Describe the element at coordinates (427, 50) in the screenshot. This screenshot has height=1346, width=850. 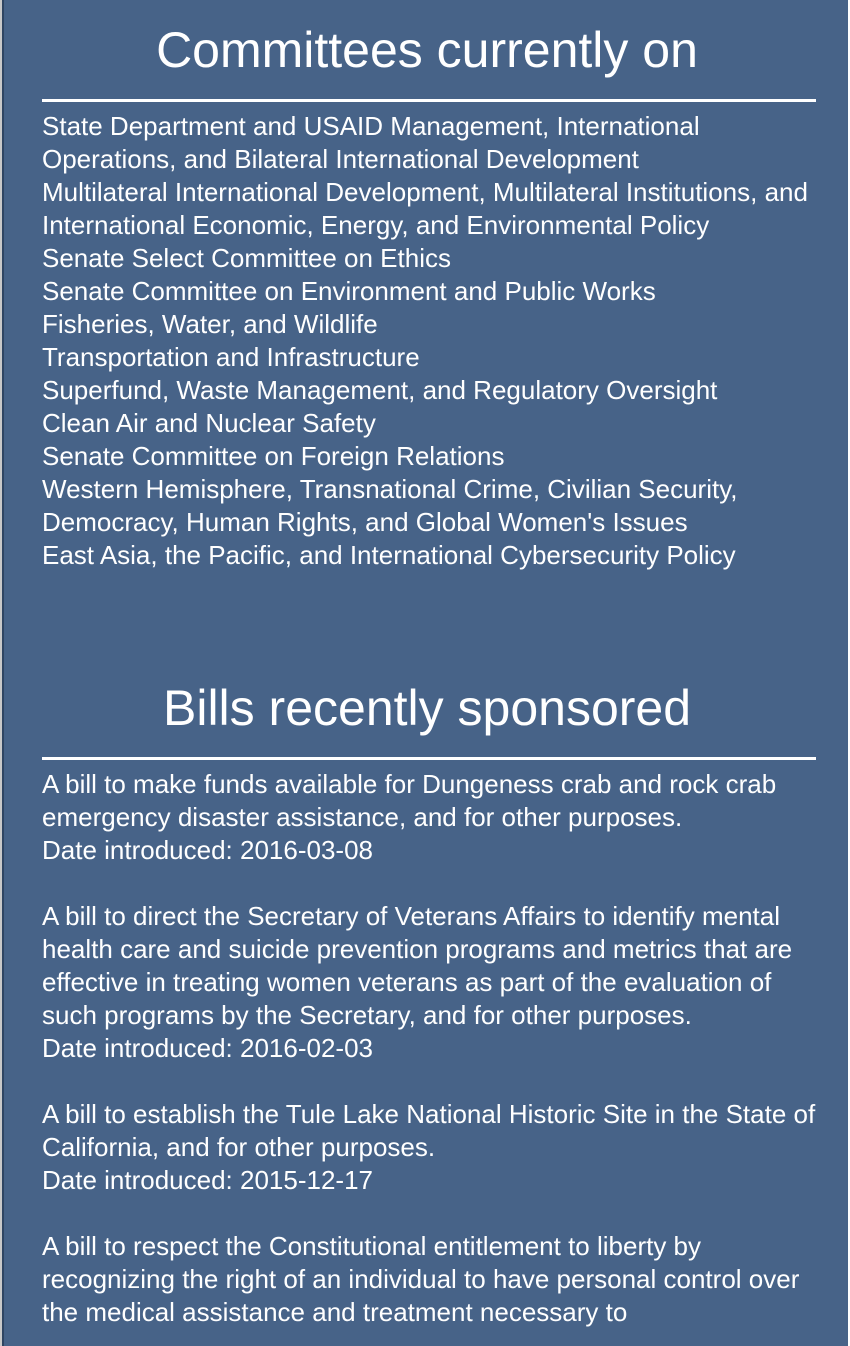
I see `committees-heading: Committees currently on` at that location.